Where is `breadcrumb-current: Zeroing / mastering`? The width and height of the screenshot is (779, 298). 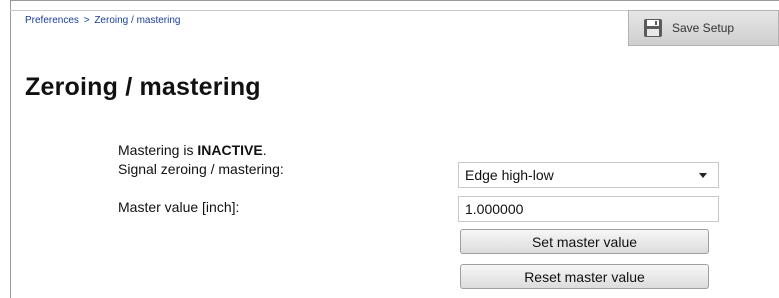 breadcrumb-current: Zeroing / mastering is located at coordinates (137, 20).